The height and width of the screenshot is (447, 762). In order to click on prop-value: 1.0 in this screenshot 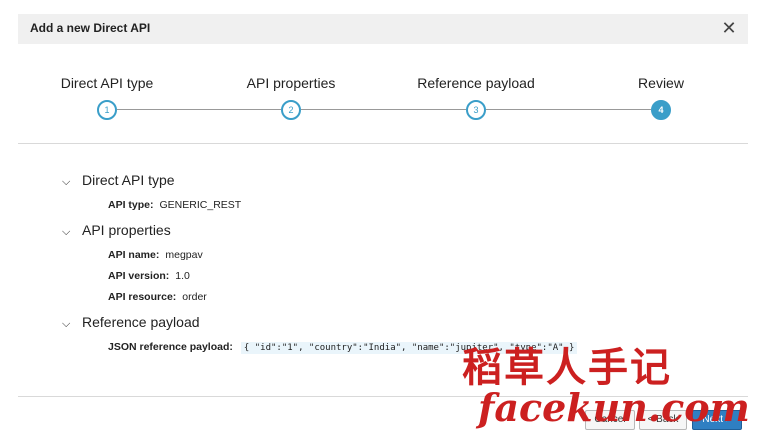, I will do `click(182, 276)`.